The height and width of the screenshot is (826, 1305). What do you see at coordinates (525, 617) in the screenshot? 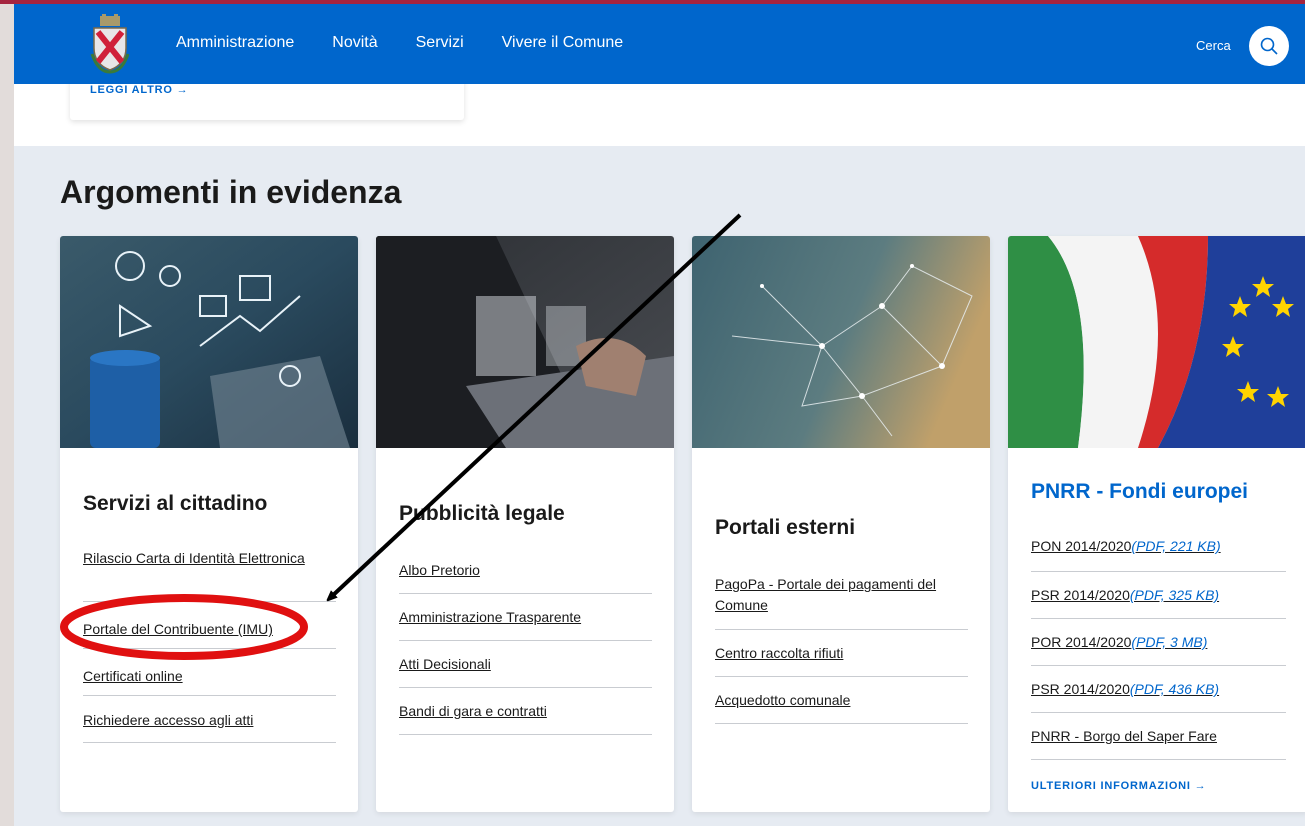
I see `link-amministrazione-trasparente: Amministrazione Trasparente` at bounding box center [525, 617].